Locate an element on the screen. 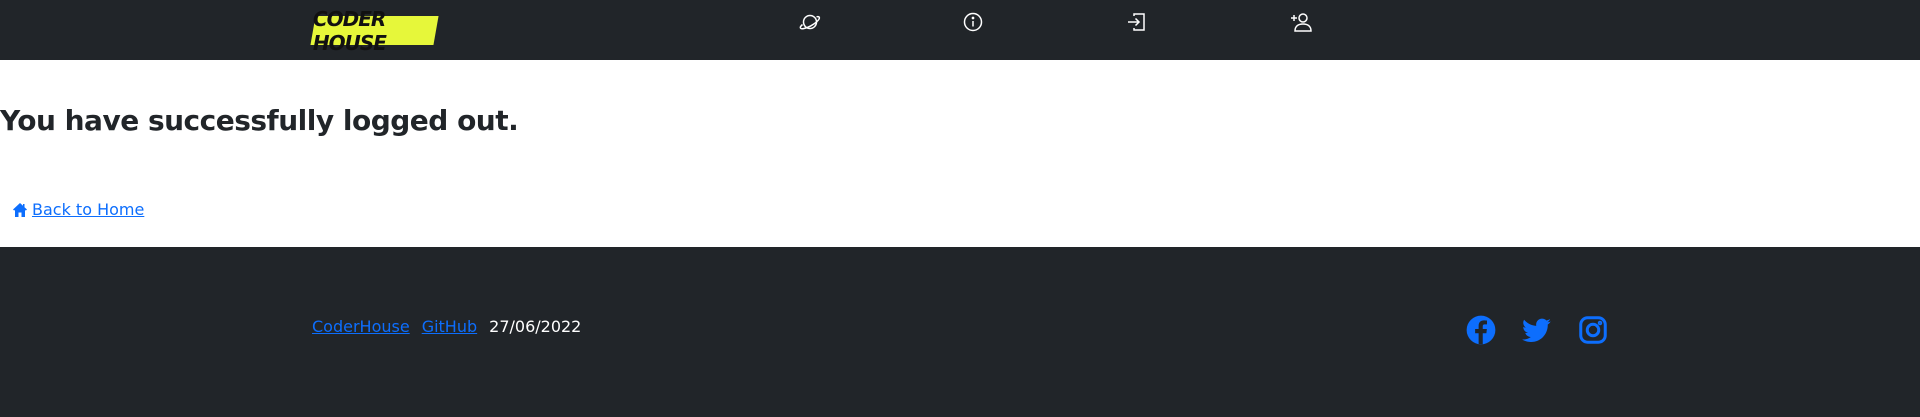 This screenshot has width=1920, height=417. footer-date: 27/06/2022 is located at coordinates (535, 326).